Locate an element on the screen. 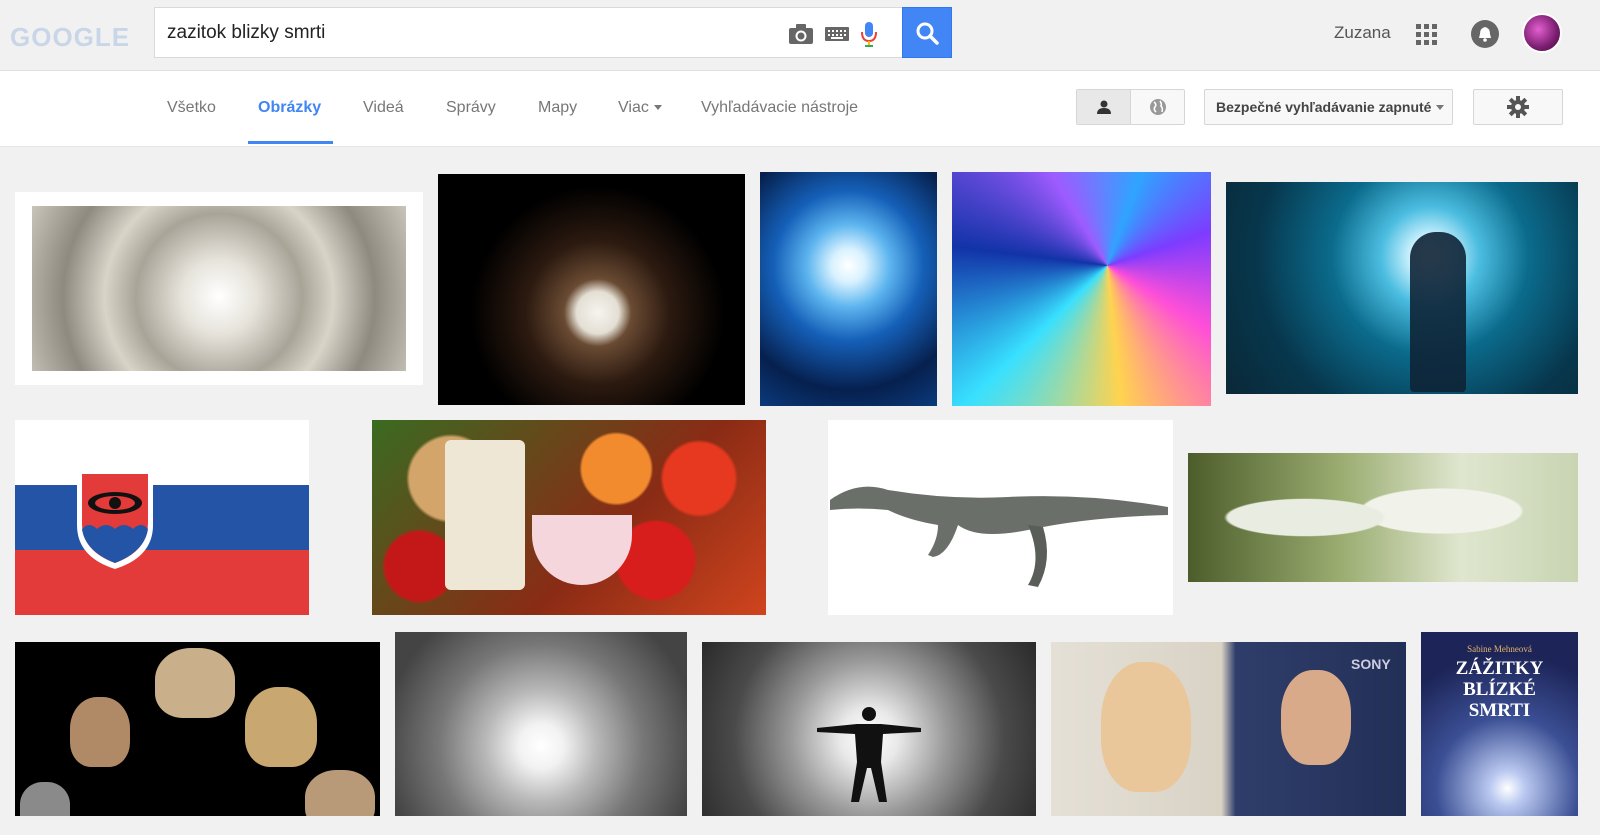  gear-icon is located at coordinates (1518, 107).